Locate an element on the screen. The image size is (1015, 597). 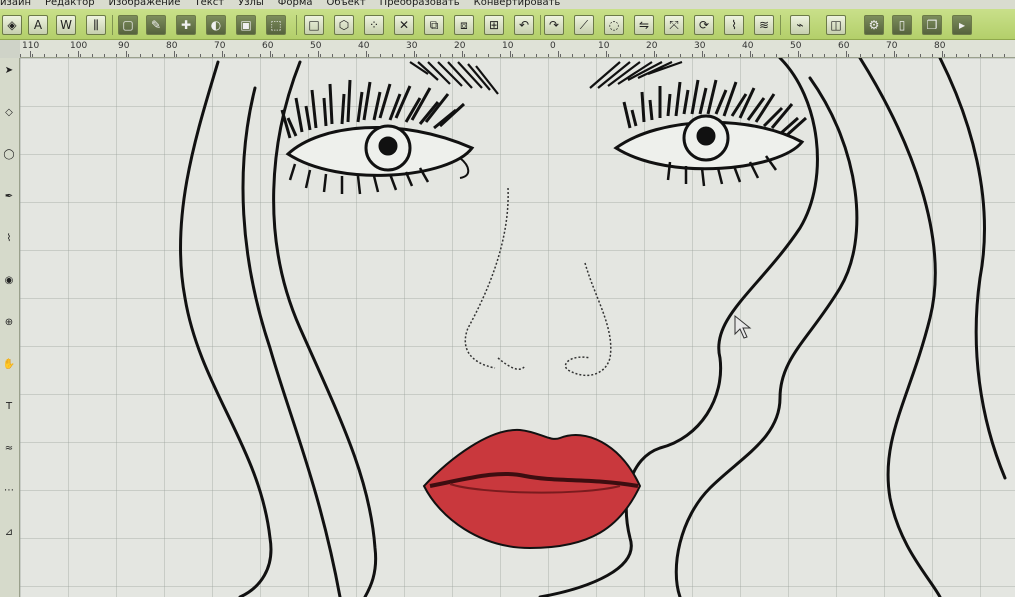
transform-button: ⤧ is located at coordinates (674, 25).